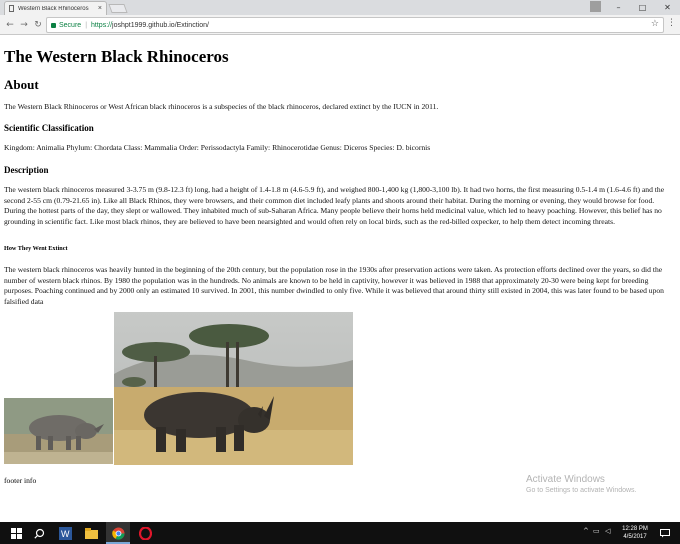 Image resolution: width=680 pixels, height=544 pixels. I want to click on close-window-button: ✕, so click(667, 7).